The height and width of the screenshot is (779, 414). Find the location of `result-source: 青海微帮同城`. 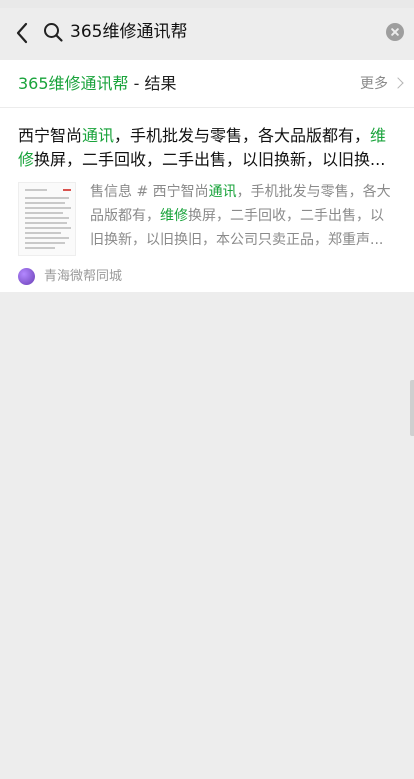

result-source: 青海微帮同城 is located at coordinates (168, 277).